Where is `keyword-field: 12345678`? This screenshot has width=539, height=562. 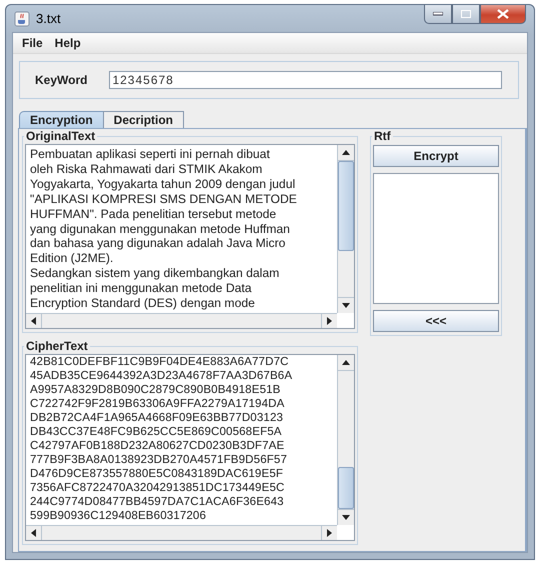 keyword-field: 12345678 is located at coordinates (305, 80).